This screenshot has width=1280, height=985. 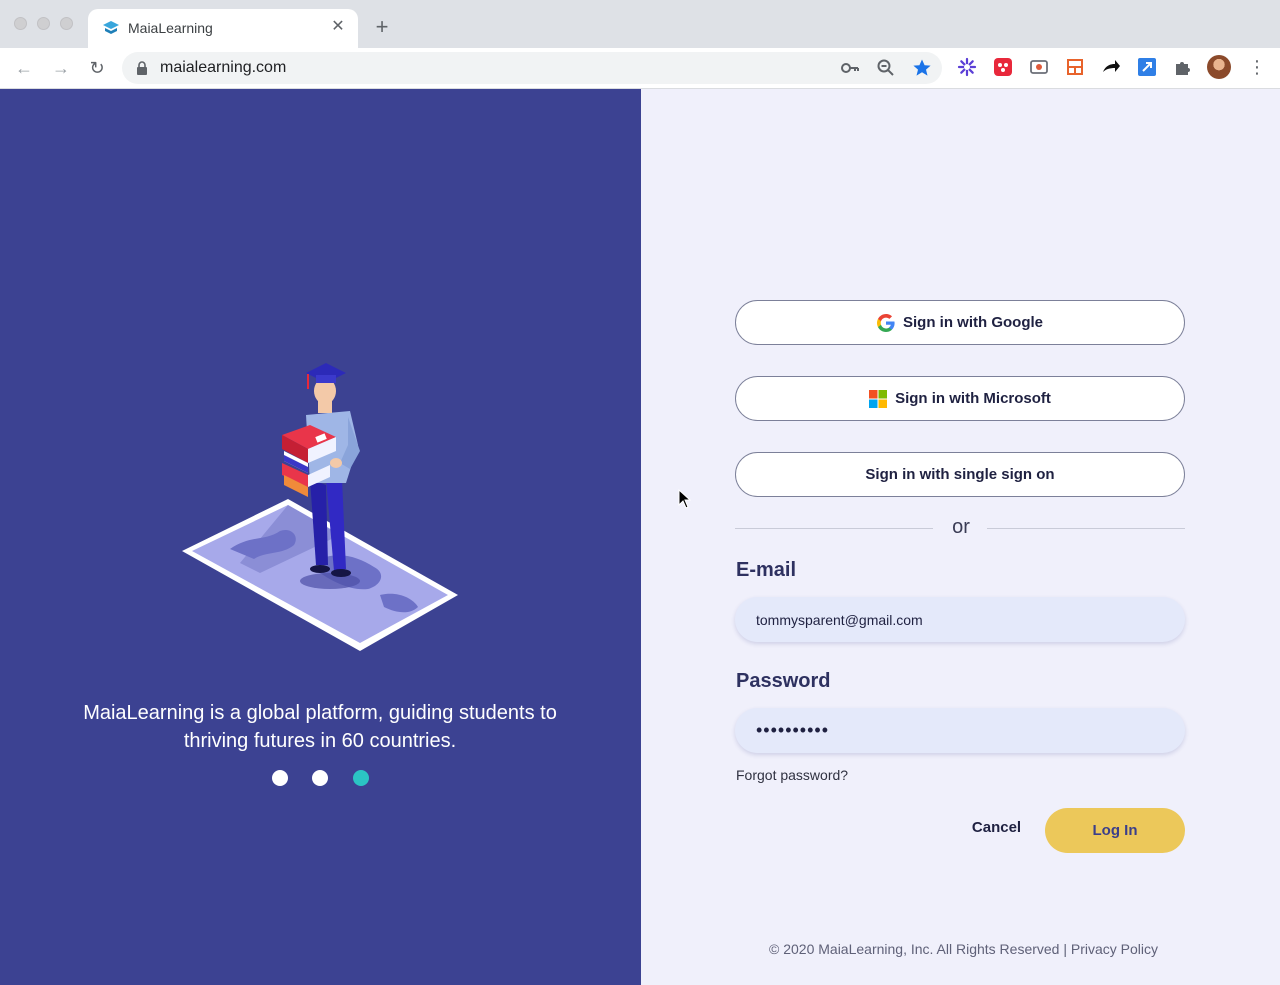 I want to click on email-label: E-mail, so click(x=766, y=570).